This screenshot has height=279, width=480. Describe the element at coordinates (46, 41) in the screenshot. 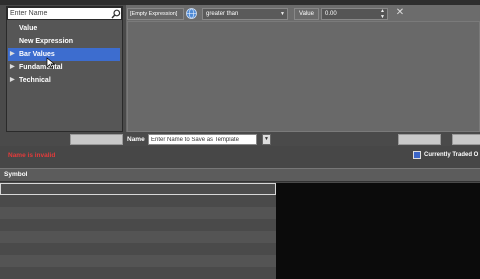

I see `tree-item-label: New Expression` at that location.